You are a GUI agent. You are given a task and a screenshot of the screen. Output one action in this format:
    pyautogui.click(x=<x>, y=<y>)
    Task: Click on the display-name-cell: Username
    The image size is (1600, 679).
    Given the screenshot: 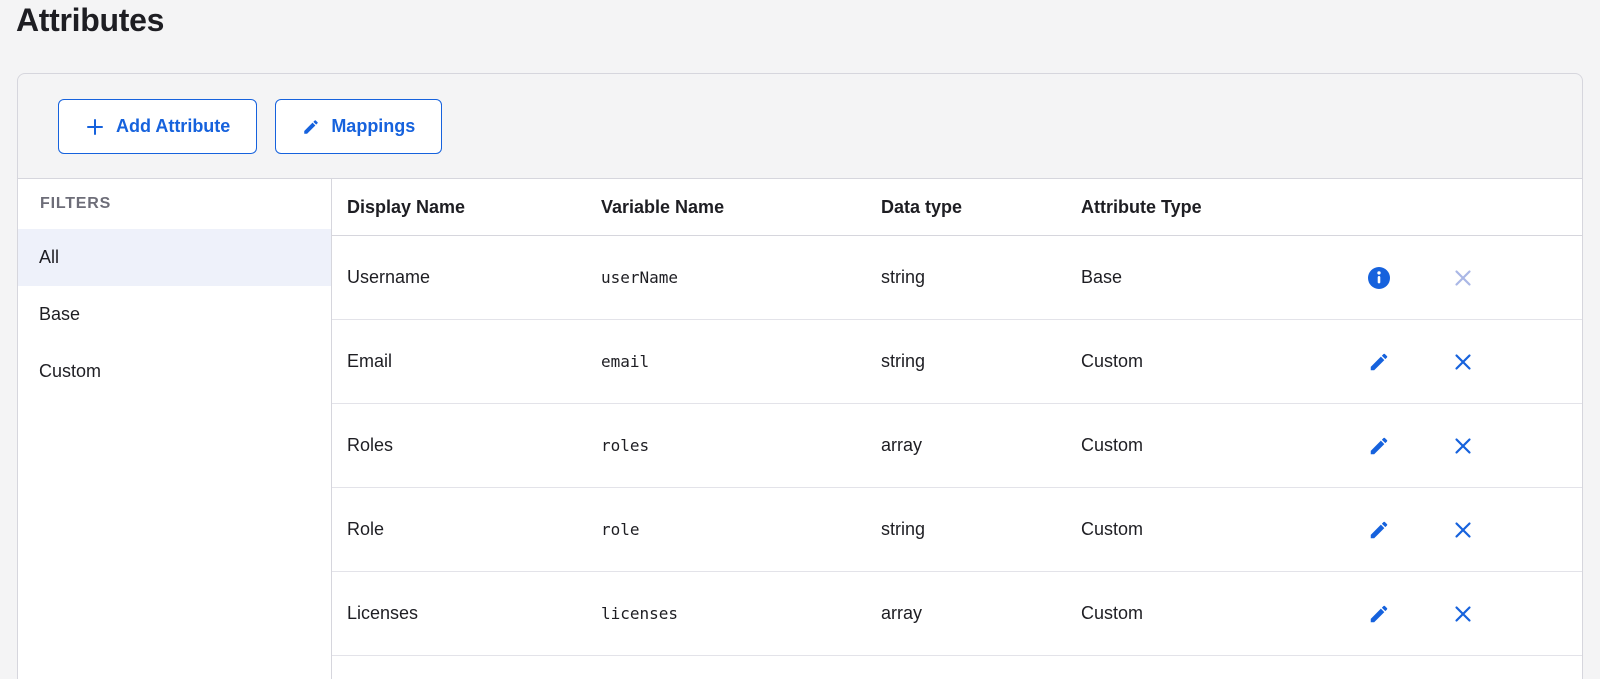 What is the action you would take?
    pyautogui.click(x=389, y=277)
    